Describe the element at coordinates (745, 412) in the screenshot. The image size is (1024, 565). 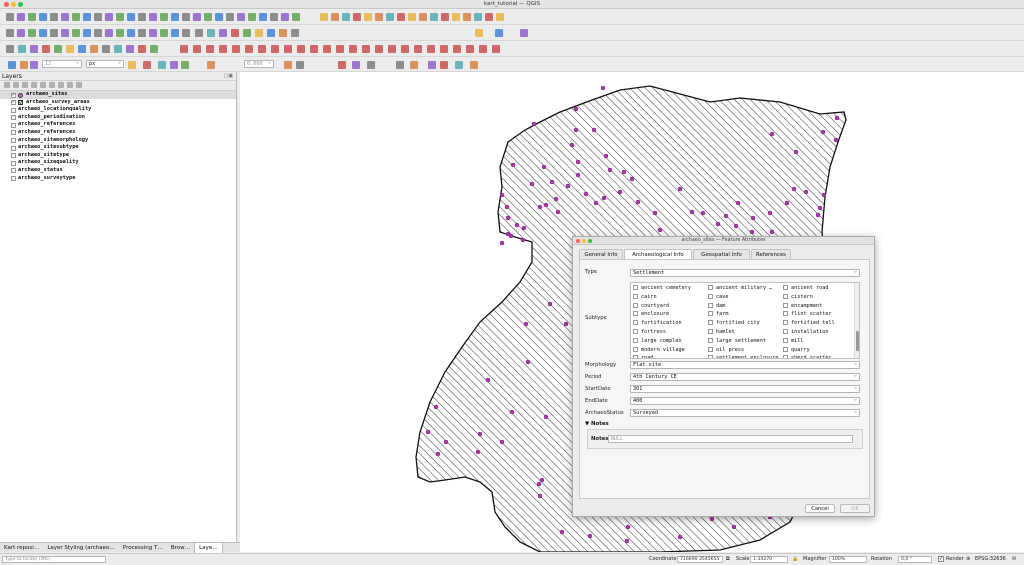
I see `archaeostatus-select: Surveyed` at that location.